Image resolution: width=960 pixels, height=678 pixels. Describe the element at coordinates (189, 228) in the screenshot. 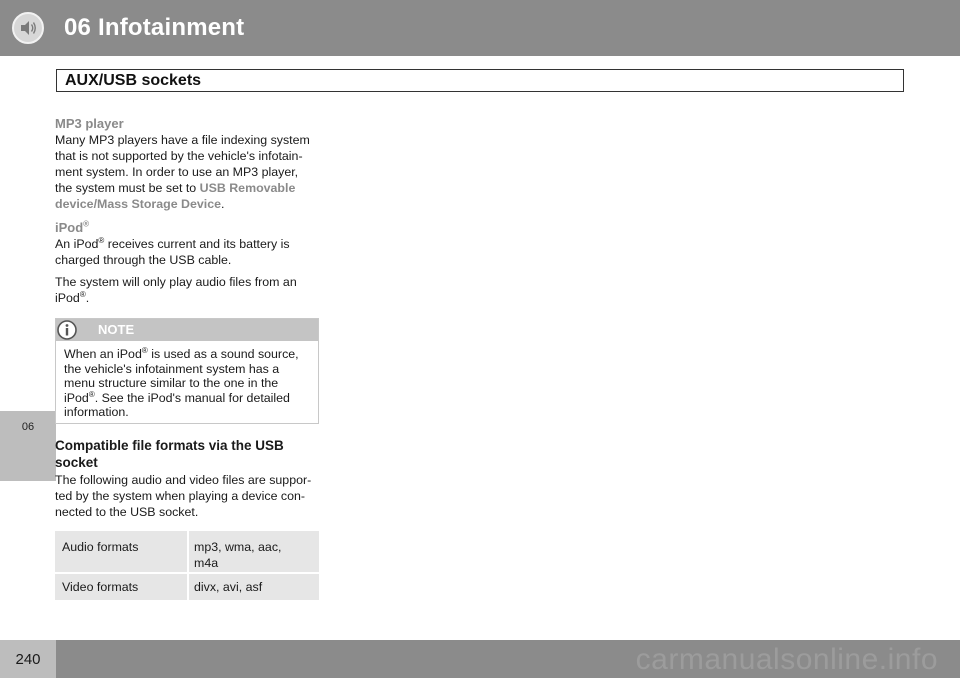

I see `ipod-heading: iPod®` at that location.